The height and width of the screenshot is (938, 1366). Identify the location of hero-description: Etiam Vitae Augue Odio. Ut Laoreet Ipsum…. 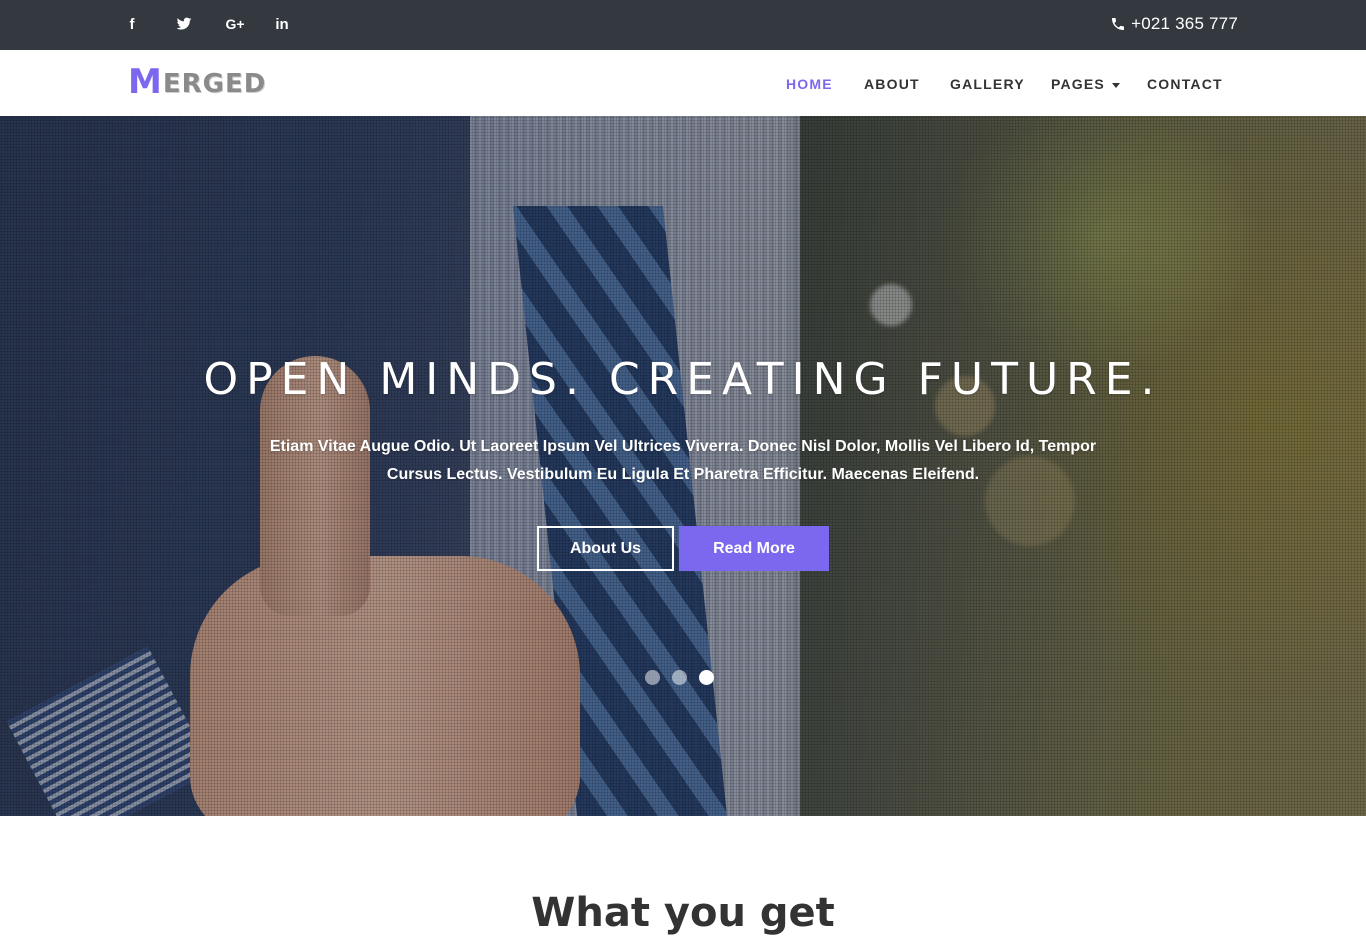
(683, 460).